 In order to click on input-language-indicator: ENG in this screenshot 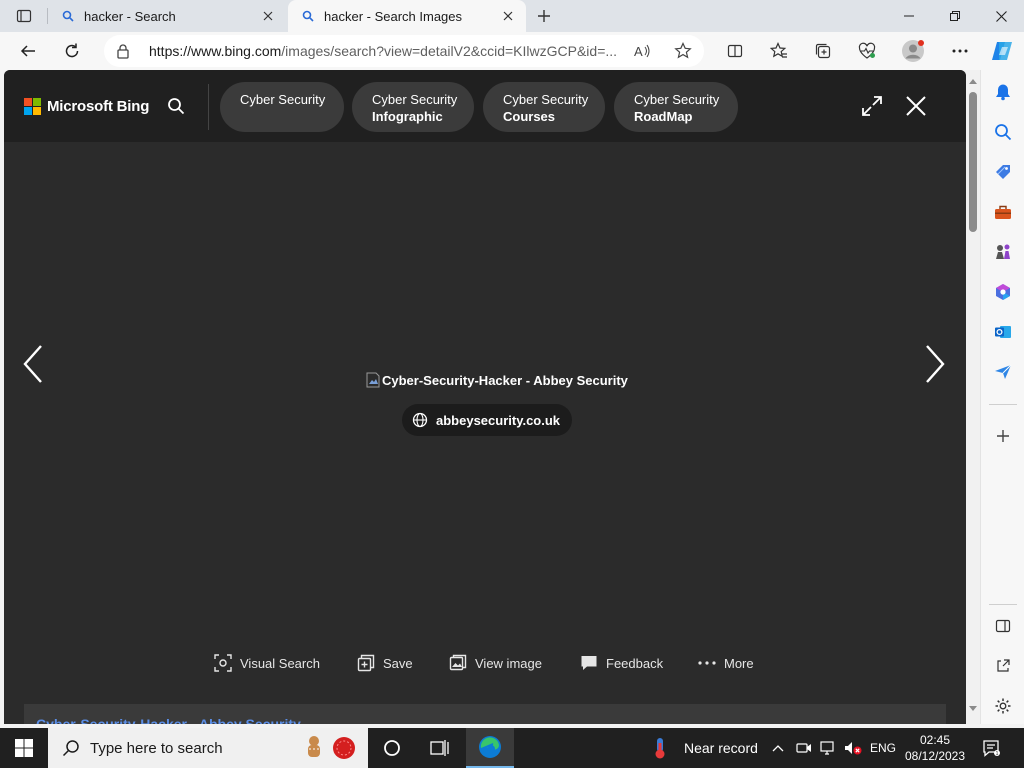, I will do `click(883, 748)`.